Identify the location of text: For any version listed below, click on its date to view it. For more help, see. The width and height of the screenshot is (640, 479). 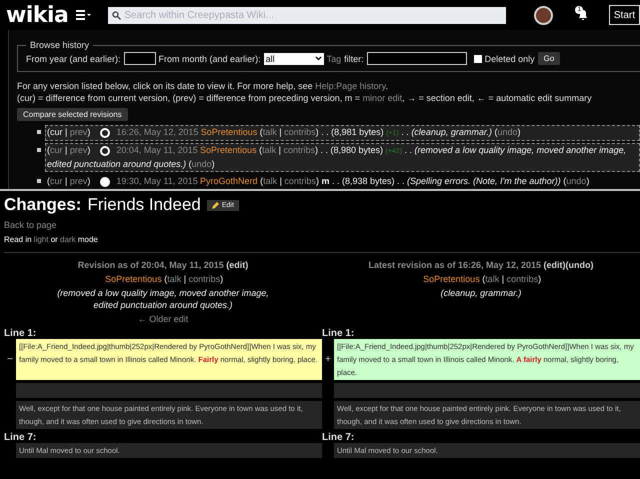
(165, 86).